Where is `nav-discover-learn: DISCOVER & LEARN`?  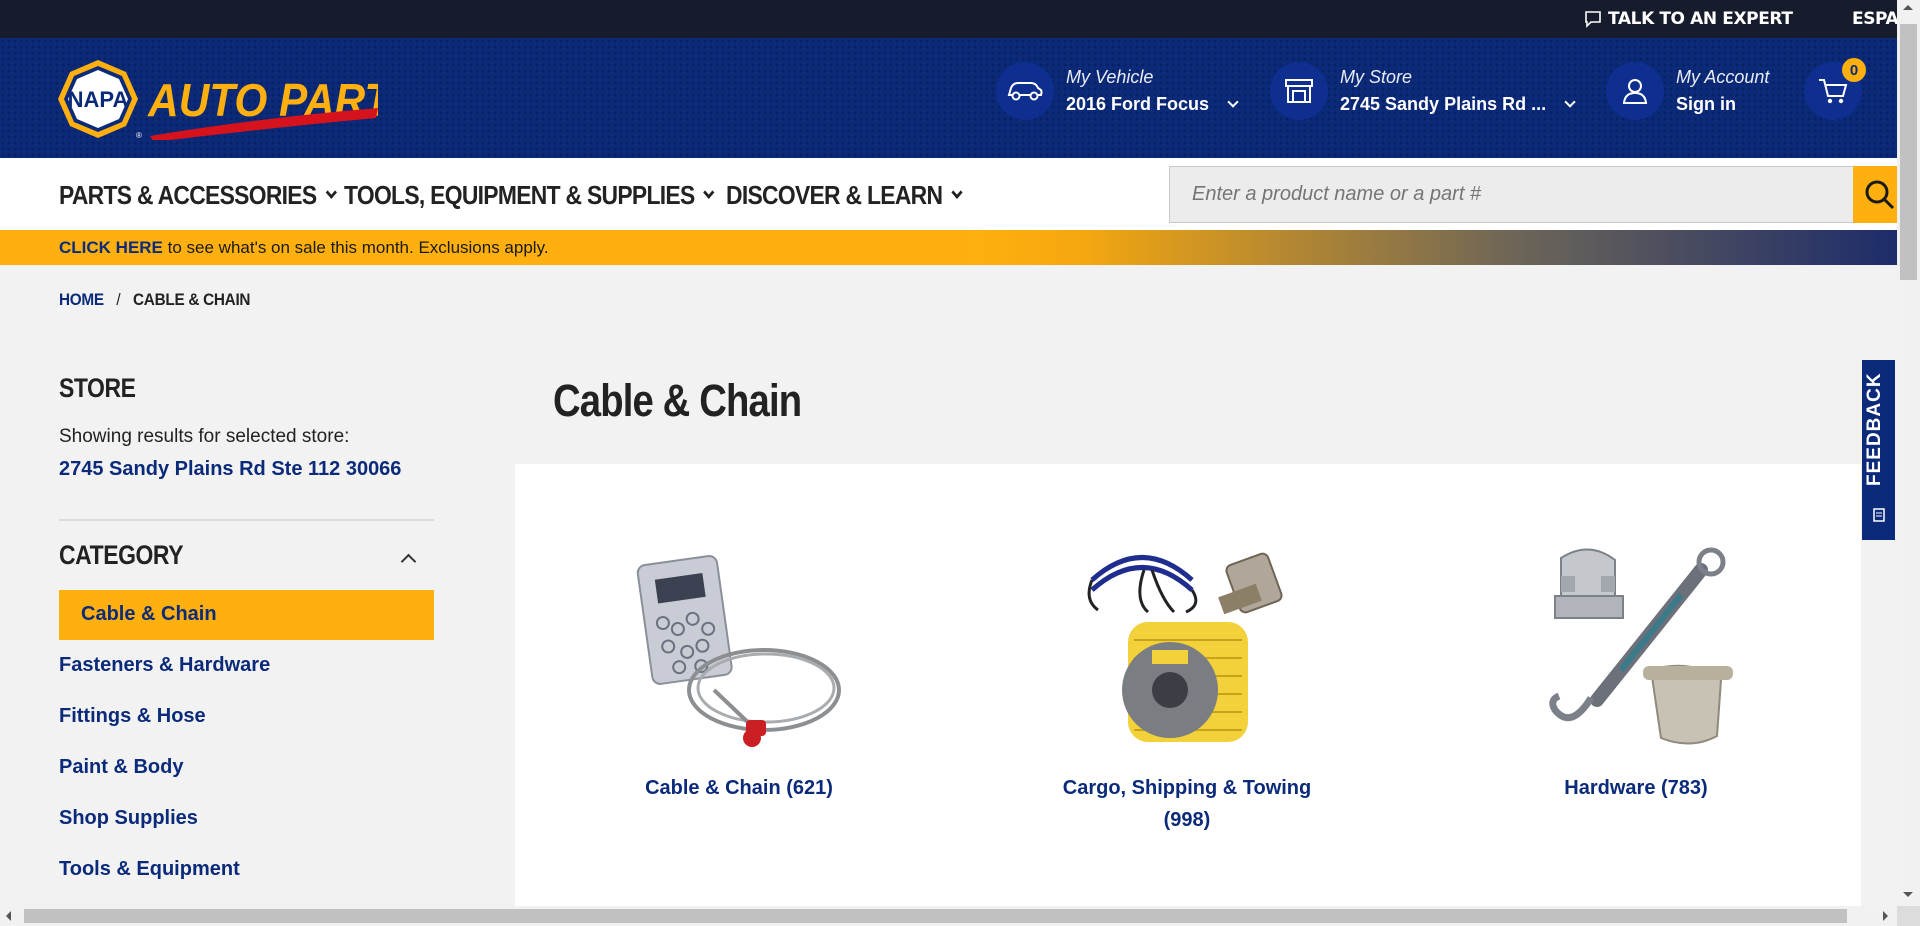
nav-discover-learn: DISCOVER & LEARN is located at coordinates (844, 195).